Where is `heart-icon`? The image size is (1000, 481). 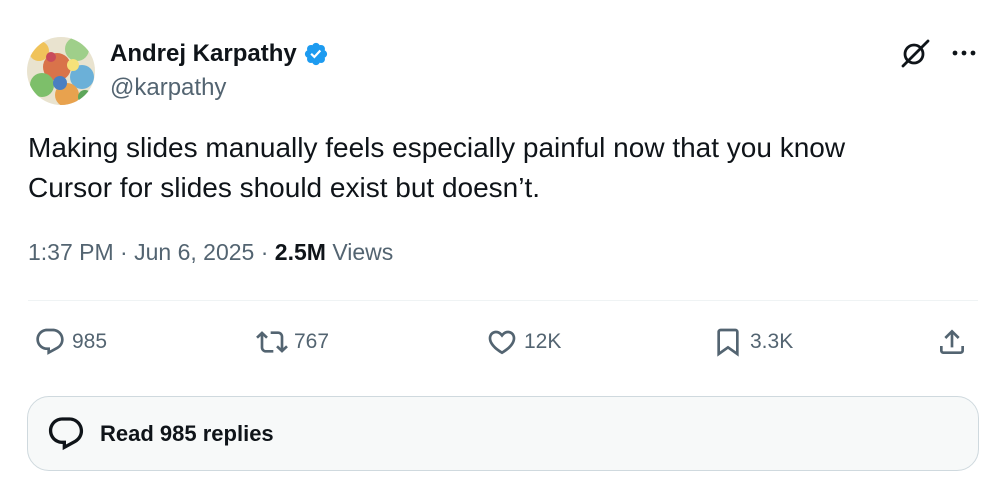
heart-icon is located at coordinates (502, 342).